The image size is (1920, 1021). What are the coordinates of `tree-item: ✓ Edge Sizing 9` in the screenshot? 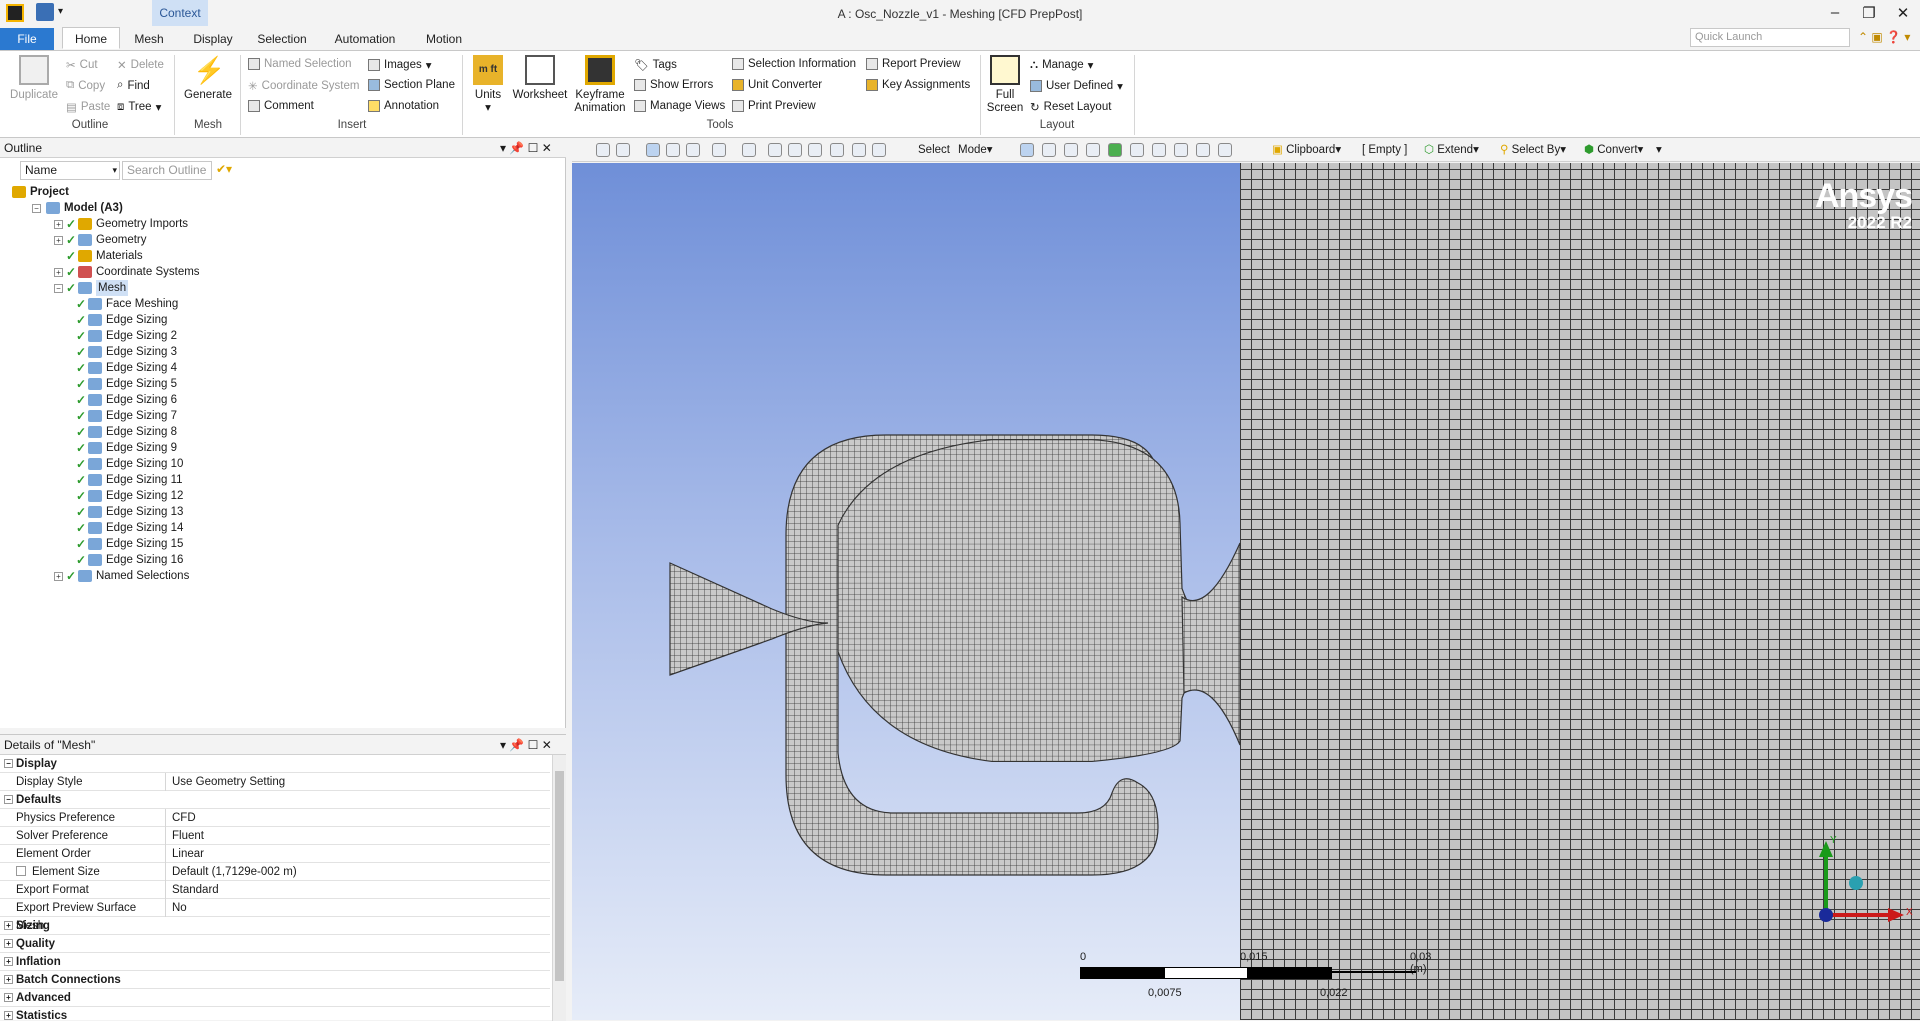 It's located at (126, 448).